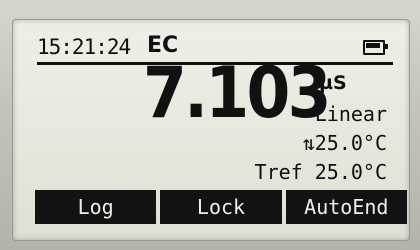 The width and height of the screenshot is (420, 250). I want to click on battery-level, so click(373, 45).